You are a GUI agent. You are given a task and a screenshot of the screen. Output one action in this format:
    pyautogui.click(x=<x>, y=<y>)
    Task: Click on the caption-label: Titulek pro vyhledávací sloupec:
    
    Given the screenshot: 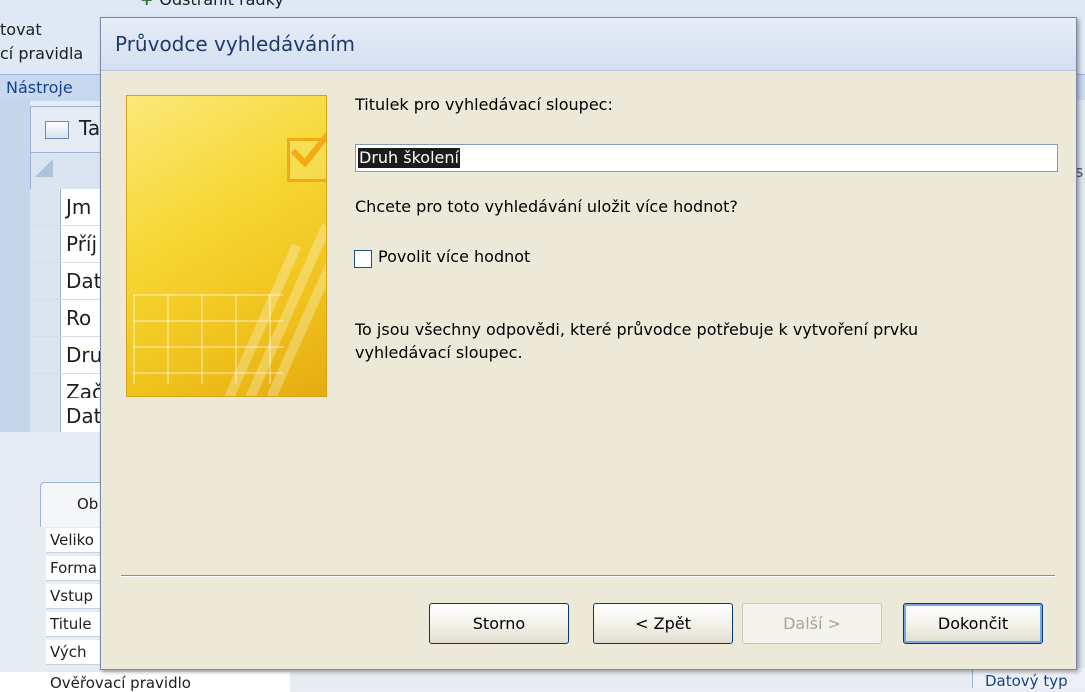 What is the action you would take?
    pyautogui.click(x=484, y=104)
    